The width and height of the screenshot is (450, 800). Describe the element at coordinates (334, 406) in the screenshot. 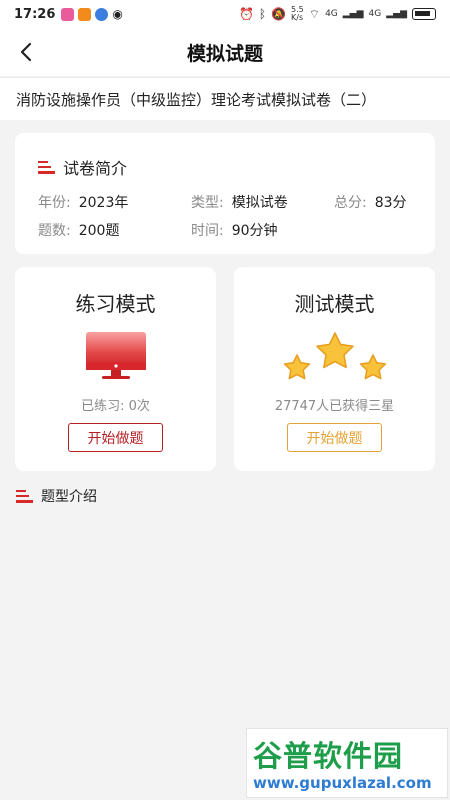

I see `three-star-count: 27747人已获得三星` at that location.